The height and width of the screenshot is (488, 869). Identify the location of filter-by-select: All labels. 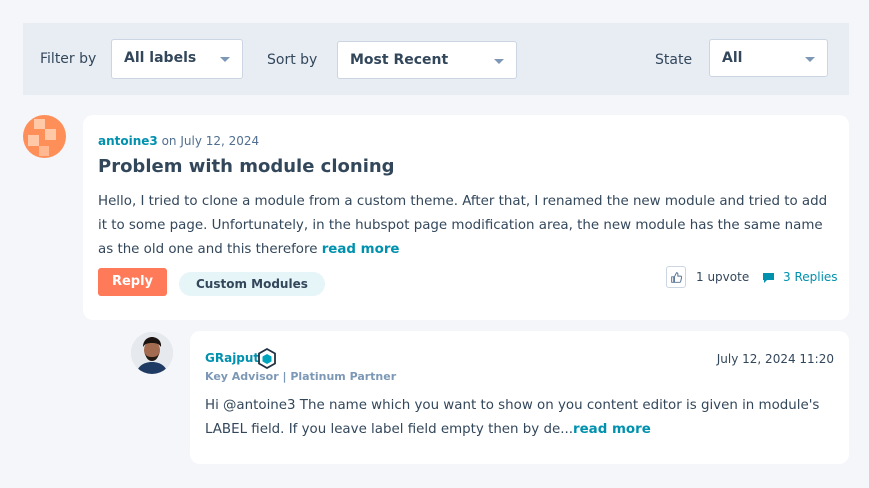
(177, 59).